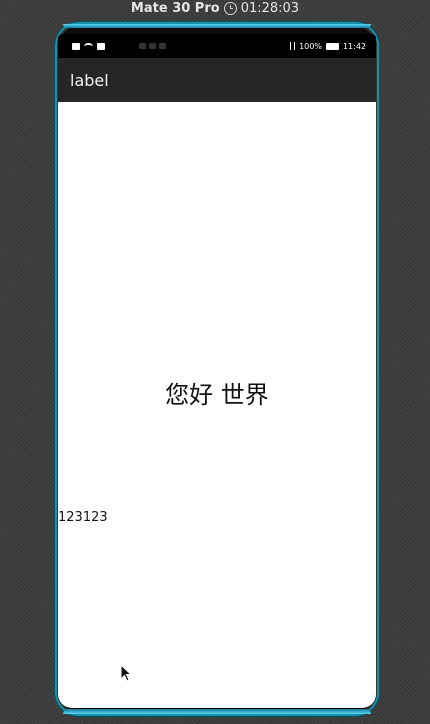  Describe the element at coordinates (152, 46) in the screenshot. I see `dim-status-icons` at that location.